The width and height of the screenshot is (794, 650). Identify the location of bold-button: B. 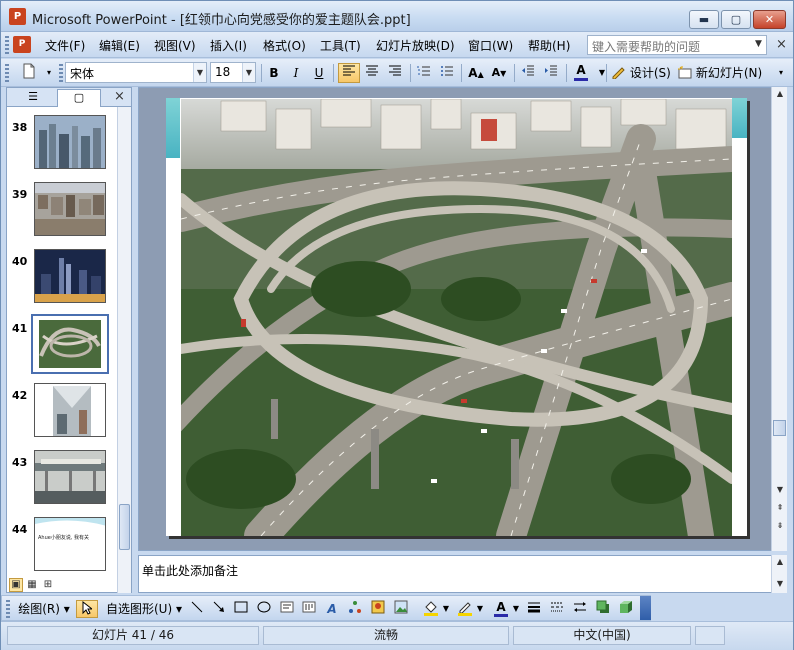
(274, 73).